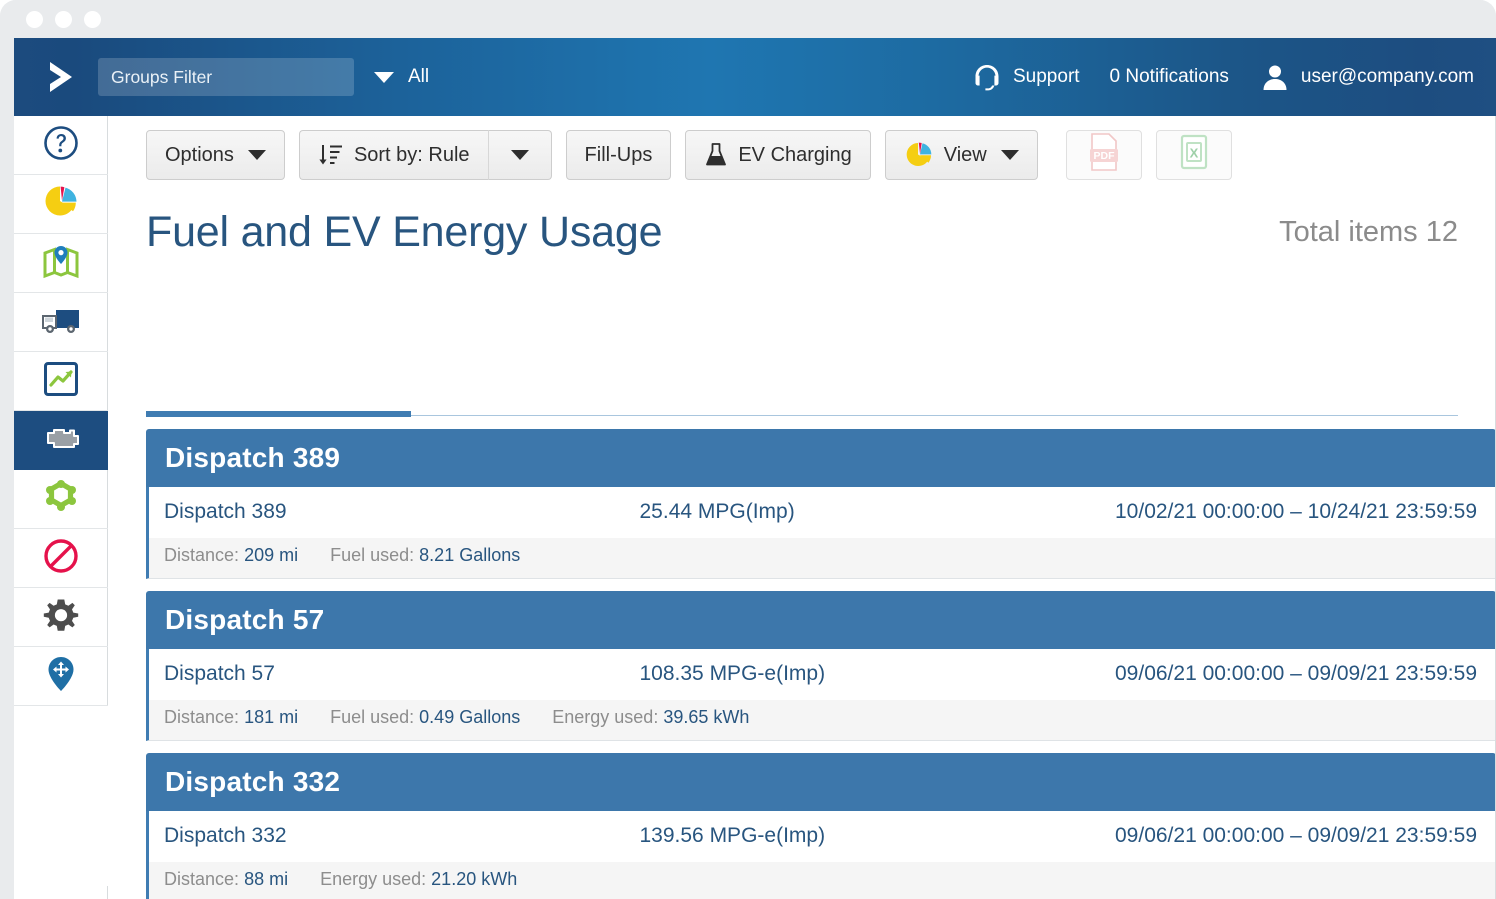  I want to click on dispatch-card-title: Dispatch 389, so click(253, 457).